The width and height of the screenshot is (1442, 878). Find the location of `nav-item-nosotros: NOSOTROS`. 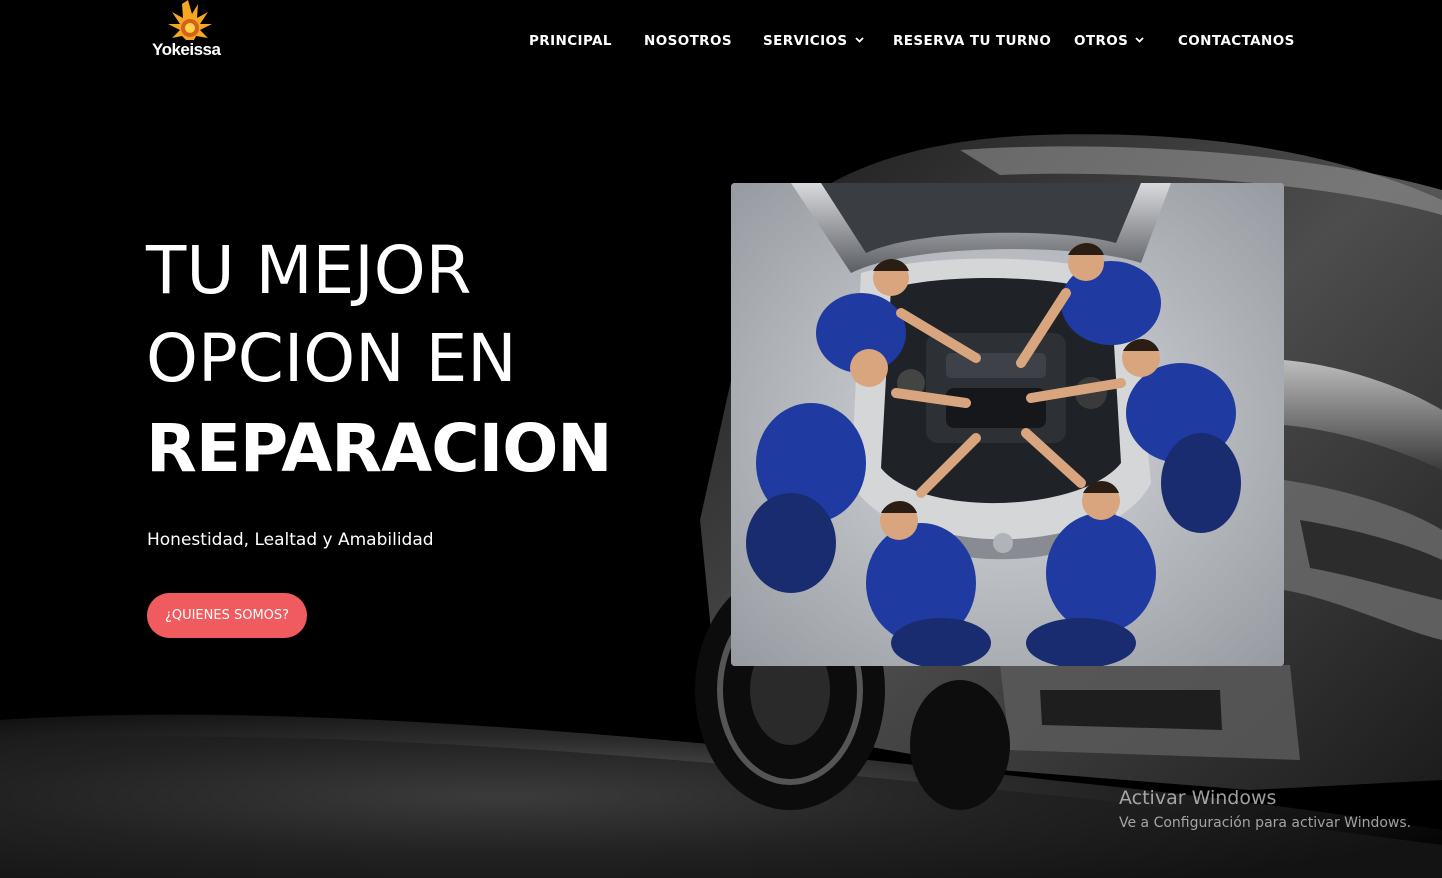

nav-item-nosotros: NOSOTROS is located at coordinates (688, 41).